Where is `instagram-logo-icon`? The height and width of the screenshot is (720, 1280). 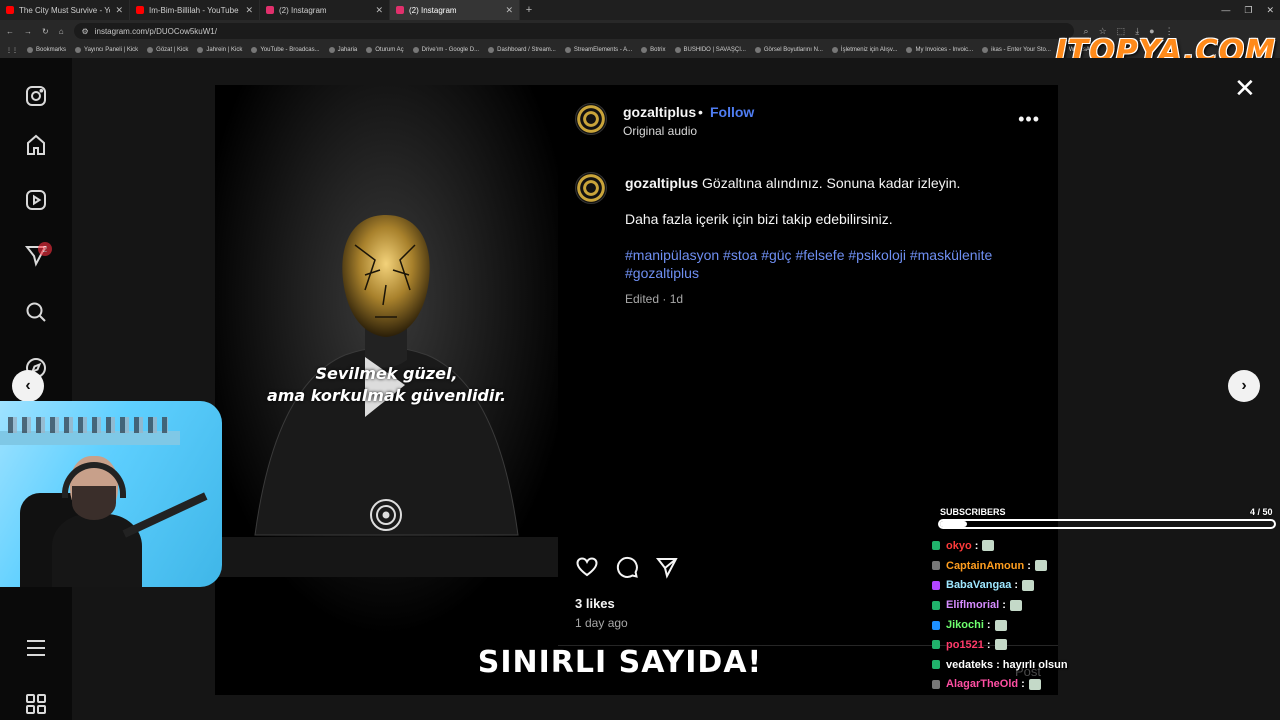 instagram-logo-icon is located at coordinates (36, 96).